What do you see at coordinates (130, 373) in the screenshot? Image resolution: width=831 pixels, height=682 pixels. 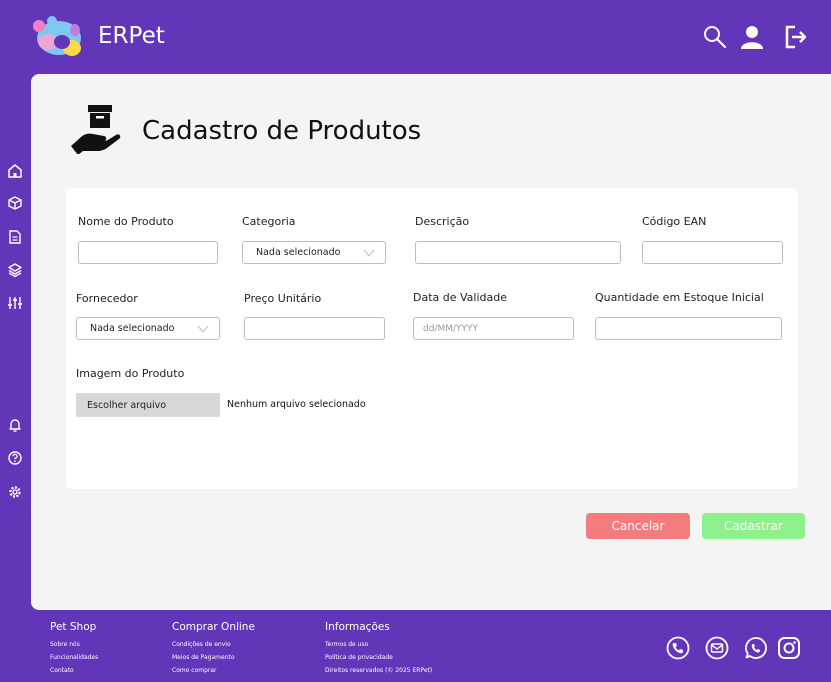 I see `imagem-label: Imagem do Produto` at bounding box center [130, 373].